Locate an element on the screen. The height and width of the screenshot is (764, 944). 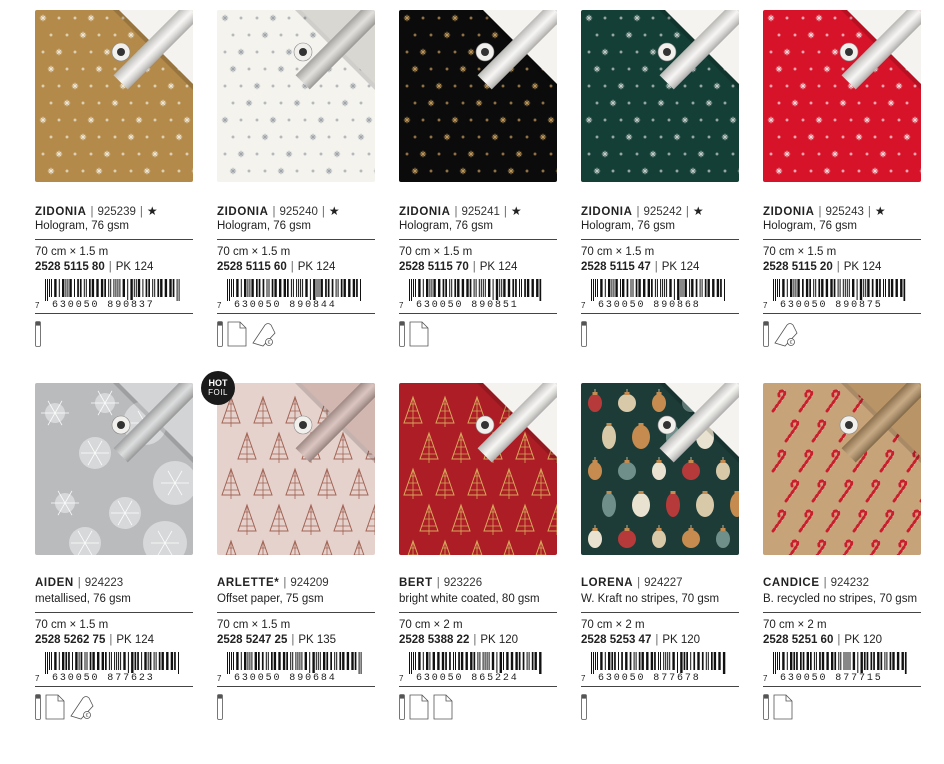
product-name: BERT is located at coordinates (416, 583).